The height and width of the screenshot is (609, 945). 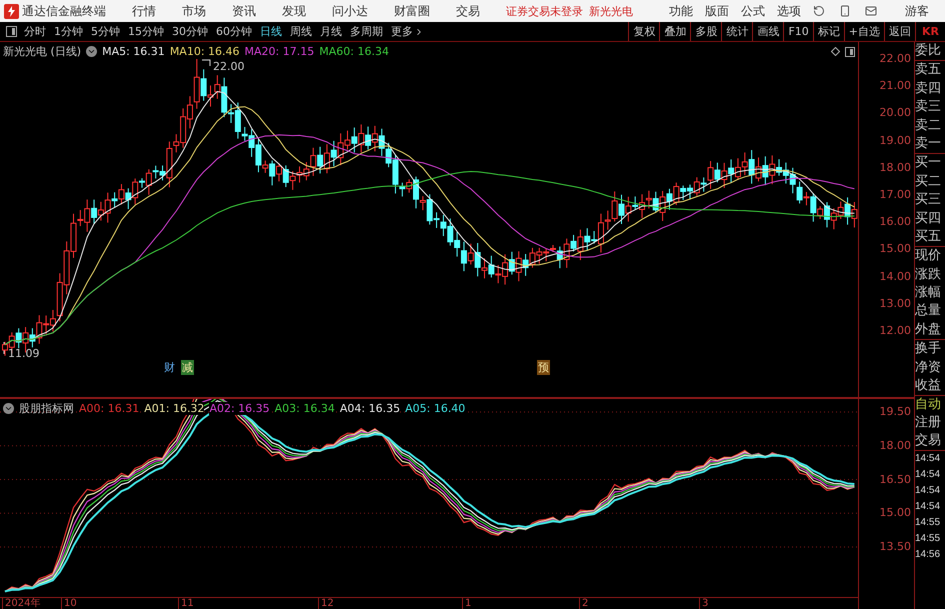 What do you see at coordinates (186, 603) in the screenshot?
I see `date-axis-label: 11` at bounding box center [186, 603].